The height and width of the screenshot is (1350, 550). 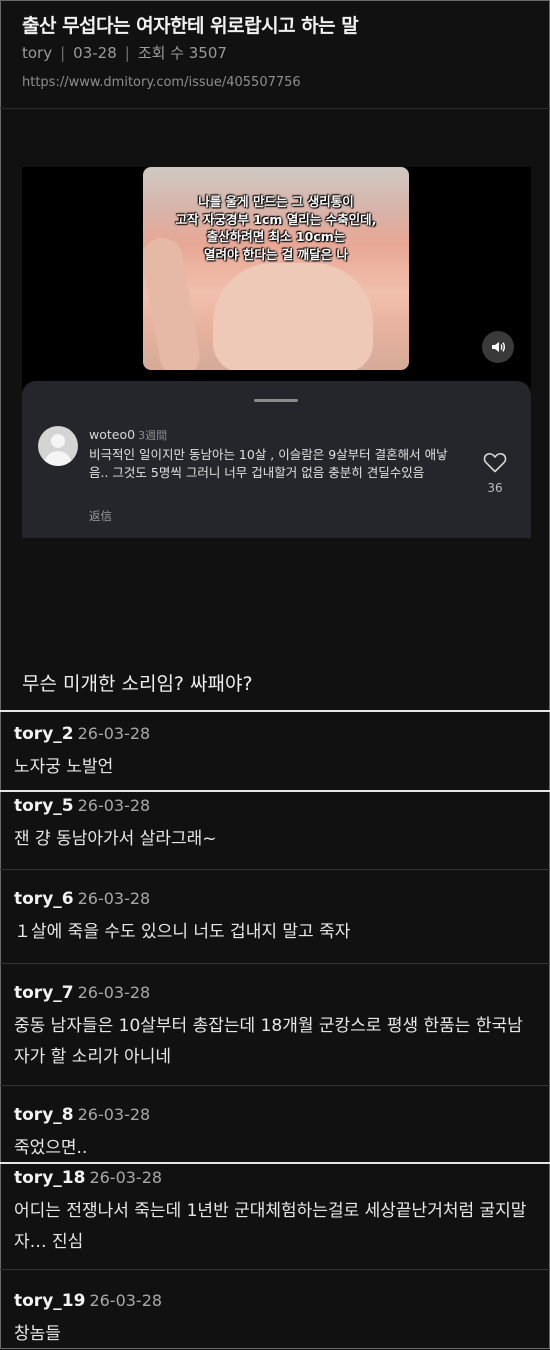 What do you see at coordinates (495, 462) in the screenshot?
I see `heart-outline-icon` at bounding box center [495, 462].